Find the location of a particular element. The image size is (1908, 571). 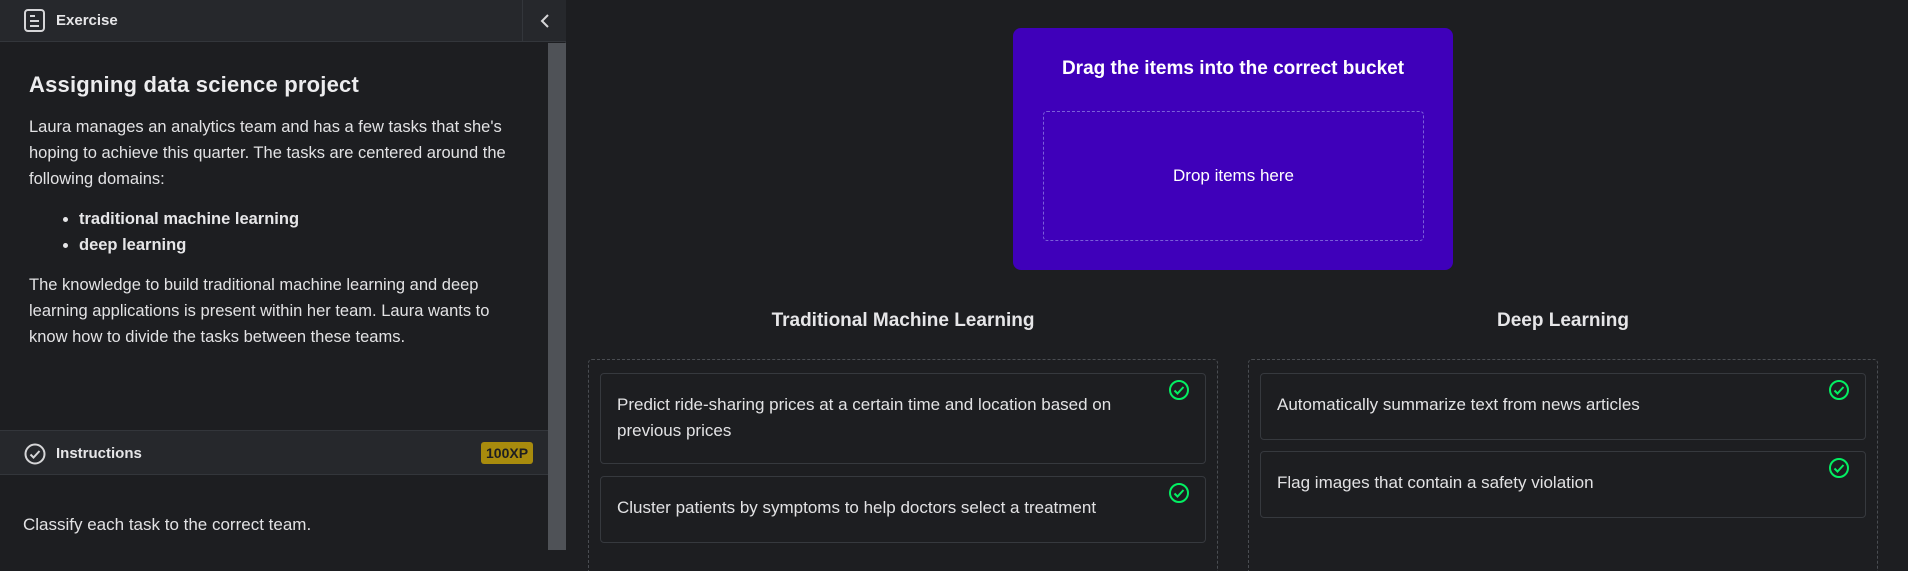

scrollbar-thumb is located at coordinates (557, 296).